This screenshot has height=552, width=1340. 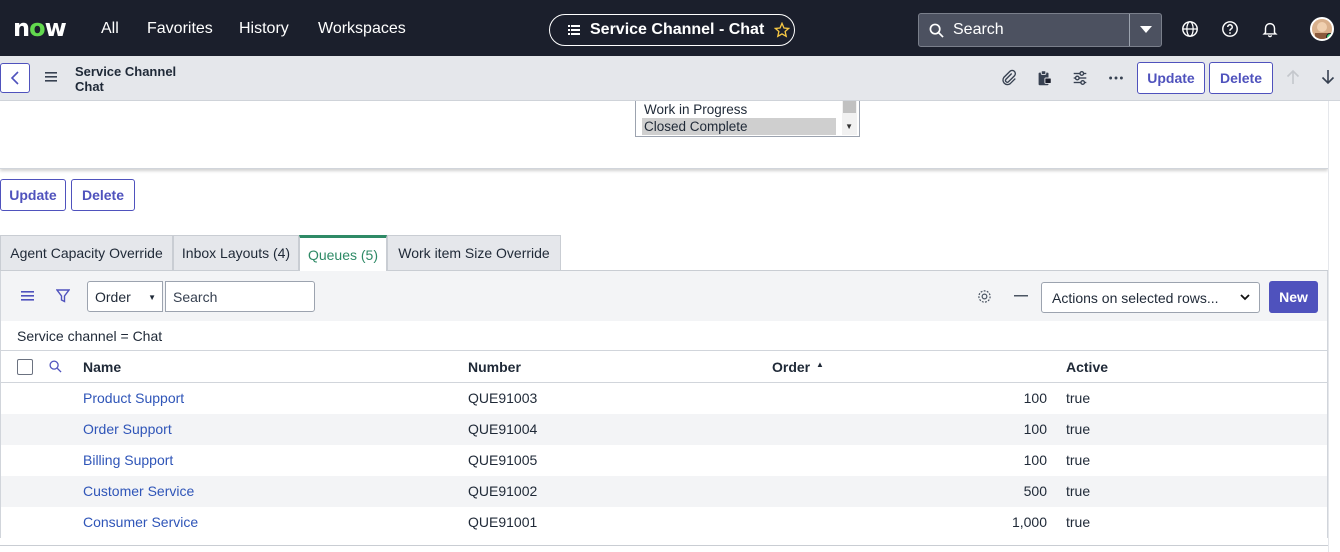 What do you see at coordinates (1040, 30) in the screenshot?
I see `global-search: Search` at bounding box center [1040, 30].